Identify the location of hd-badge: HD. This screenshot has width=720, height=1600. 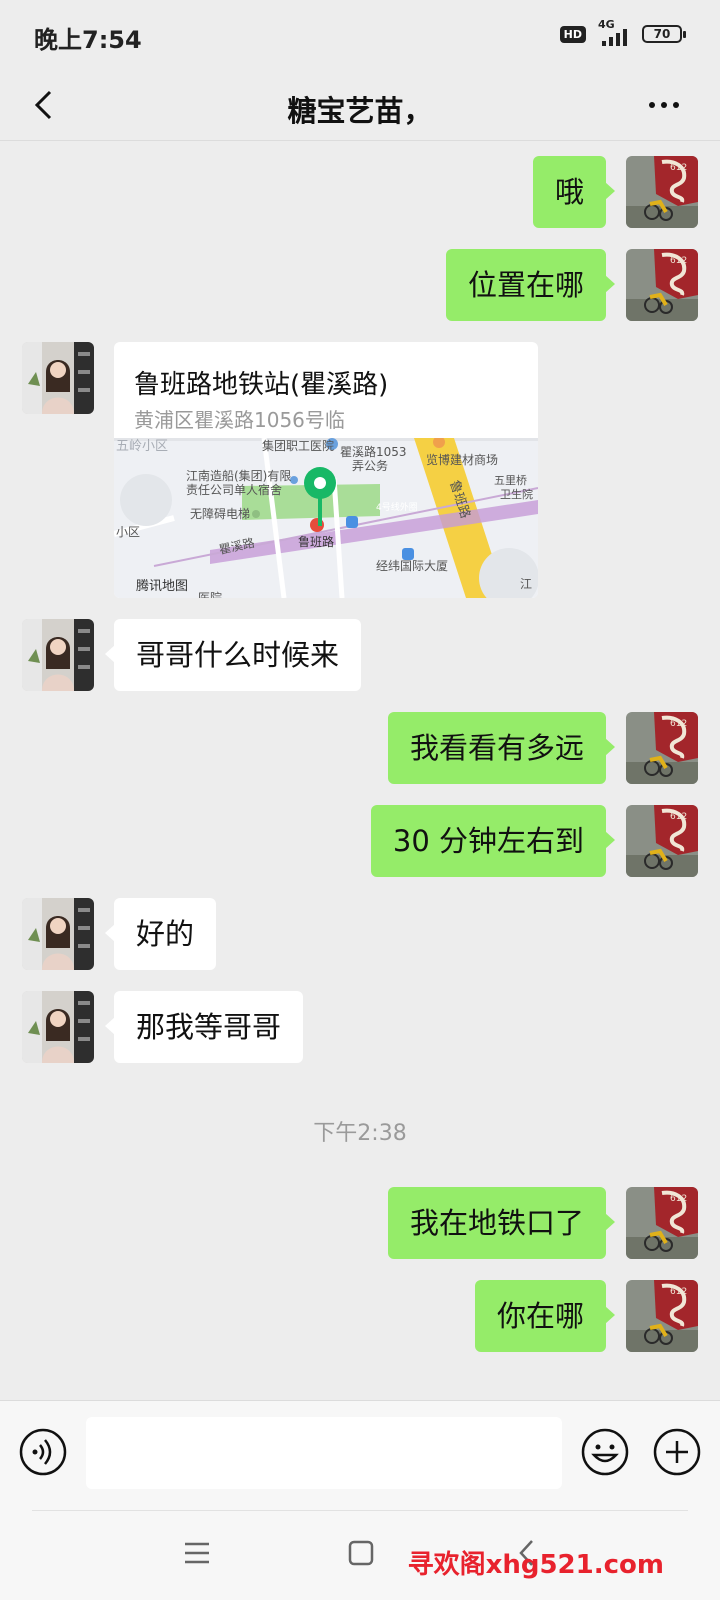
(572, 34).